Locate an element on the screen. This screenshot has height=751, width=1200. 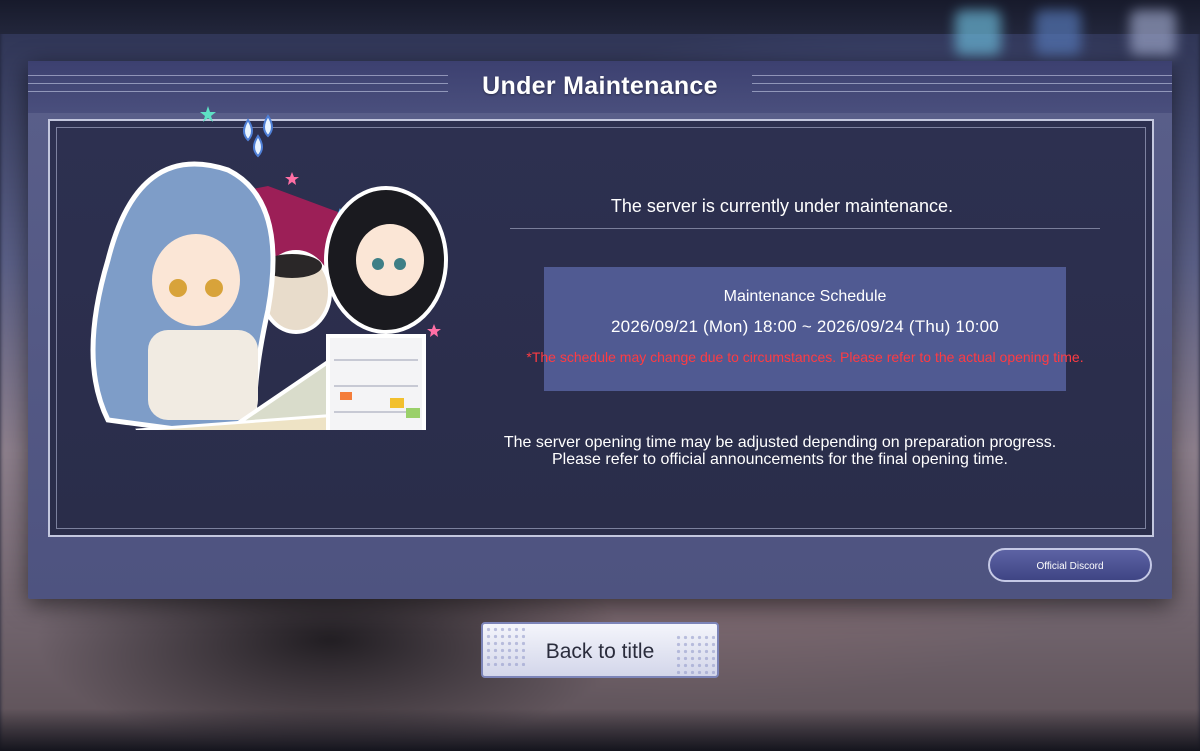
background-top-bar is located at coordinates (600, 28).